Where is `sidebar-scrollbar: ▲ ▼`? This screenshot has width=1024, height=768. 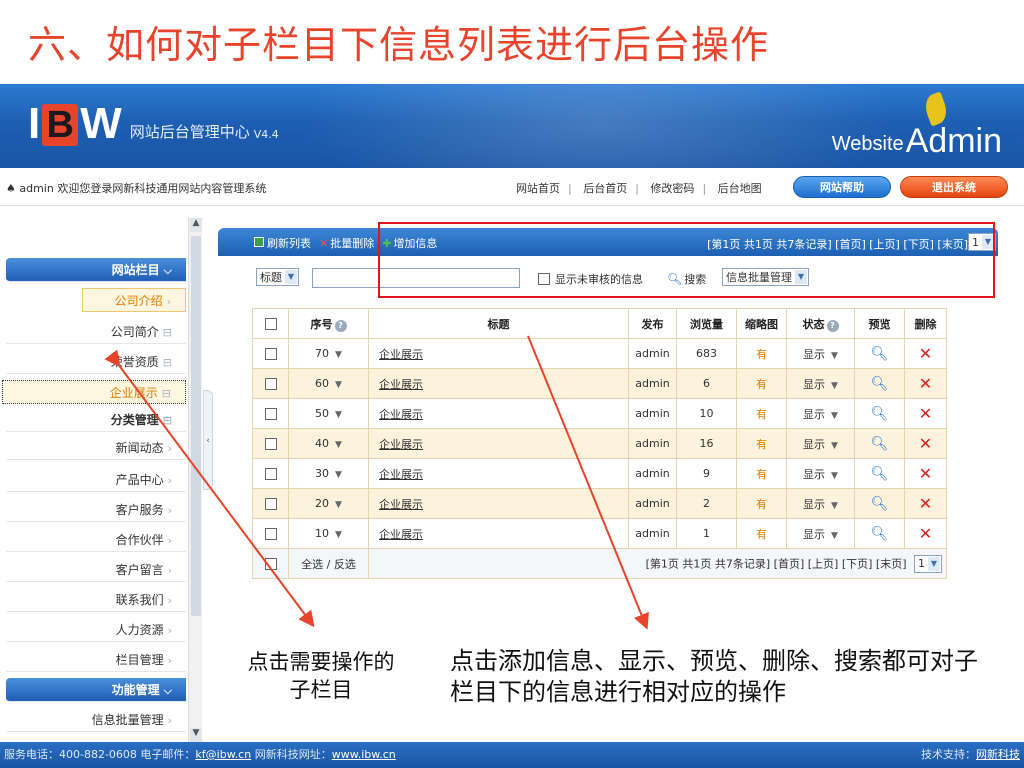 sidebar-scrollbar: ▲ ▼ is located at coordinates (195, 480).